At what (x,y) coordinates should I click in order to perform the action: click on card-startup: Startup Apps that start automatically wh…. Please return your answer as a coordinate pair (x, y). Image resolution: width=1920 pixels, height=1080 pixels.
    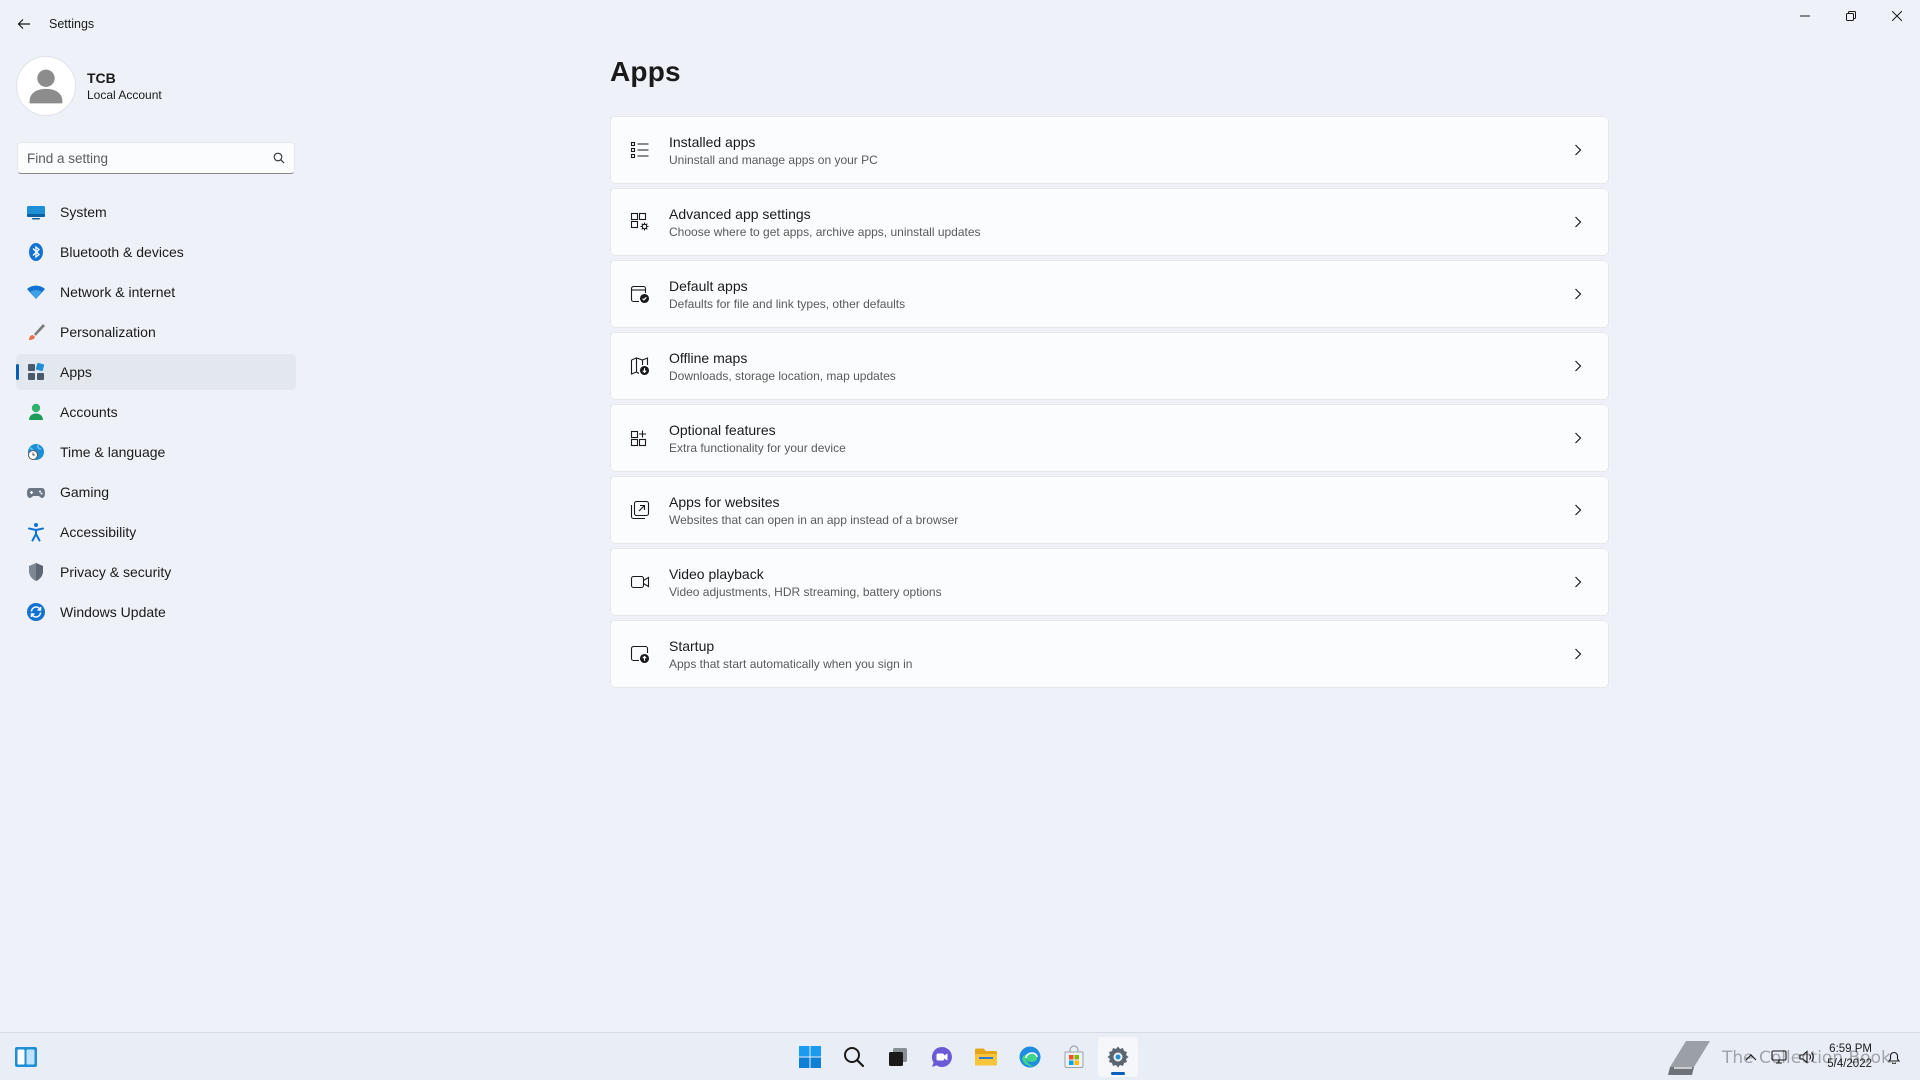
    Looking at the image, I should click on (1109, 654).